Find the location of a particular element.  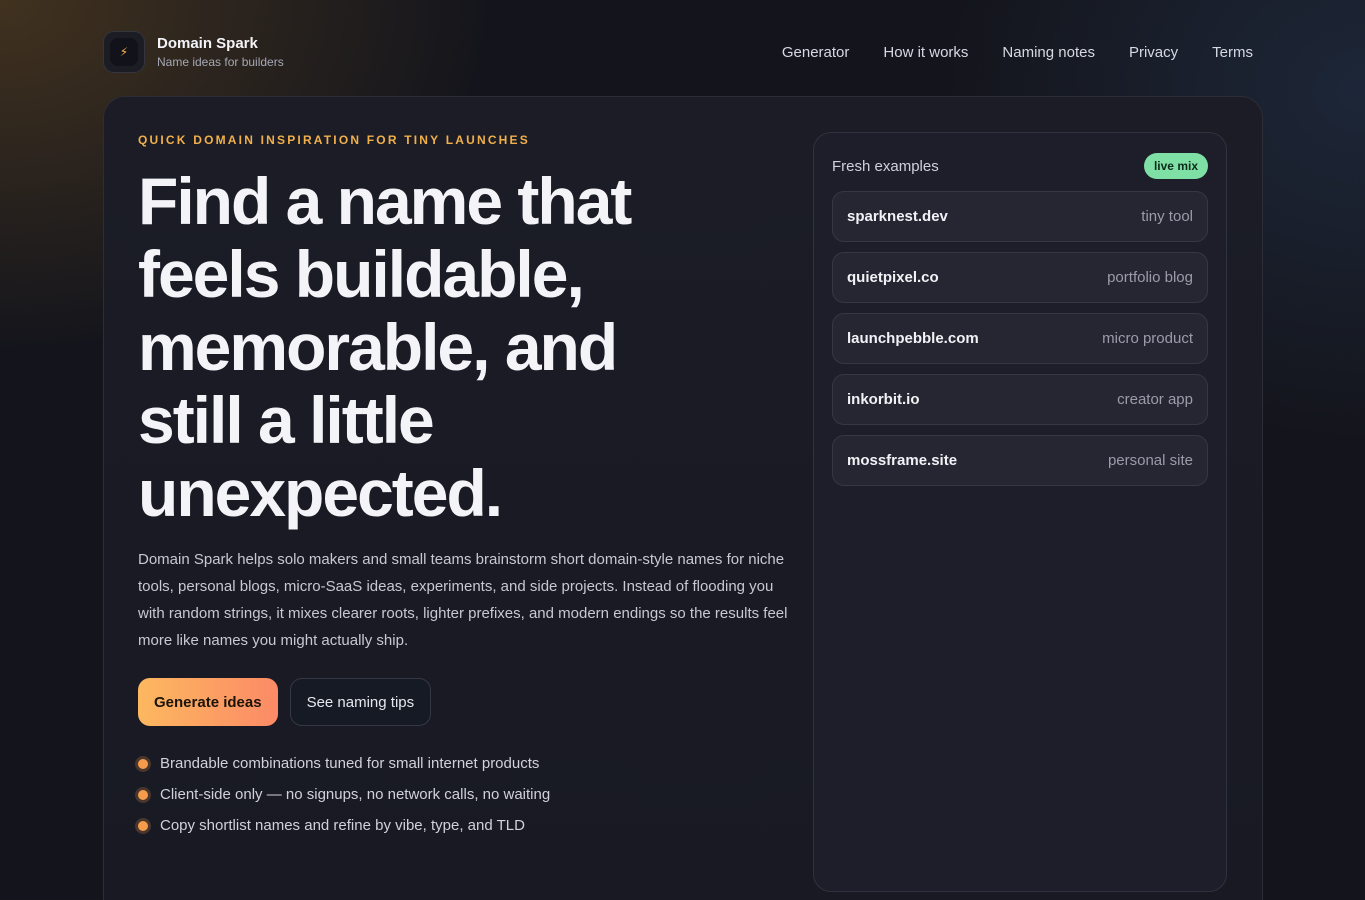

example-domain: mossframe.site is located at coordinates (902, 460).